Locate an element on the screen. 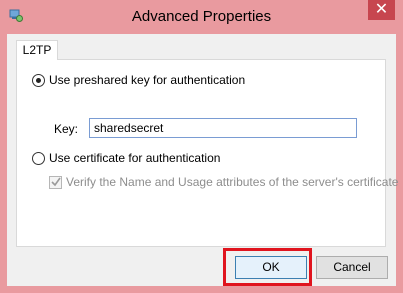 This screenshot has width=403, height=293. preshared-key-option: Use preshared key for authentication is located at coordinates (138, 80).